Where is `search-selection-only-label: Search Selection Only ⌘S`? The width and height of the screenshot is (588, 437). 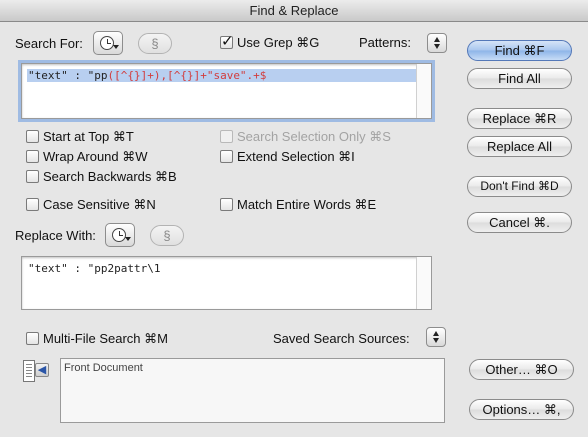
search-selection-only-label: Search Selection Only ⌘S is located at coordinates (314, 136).